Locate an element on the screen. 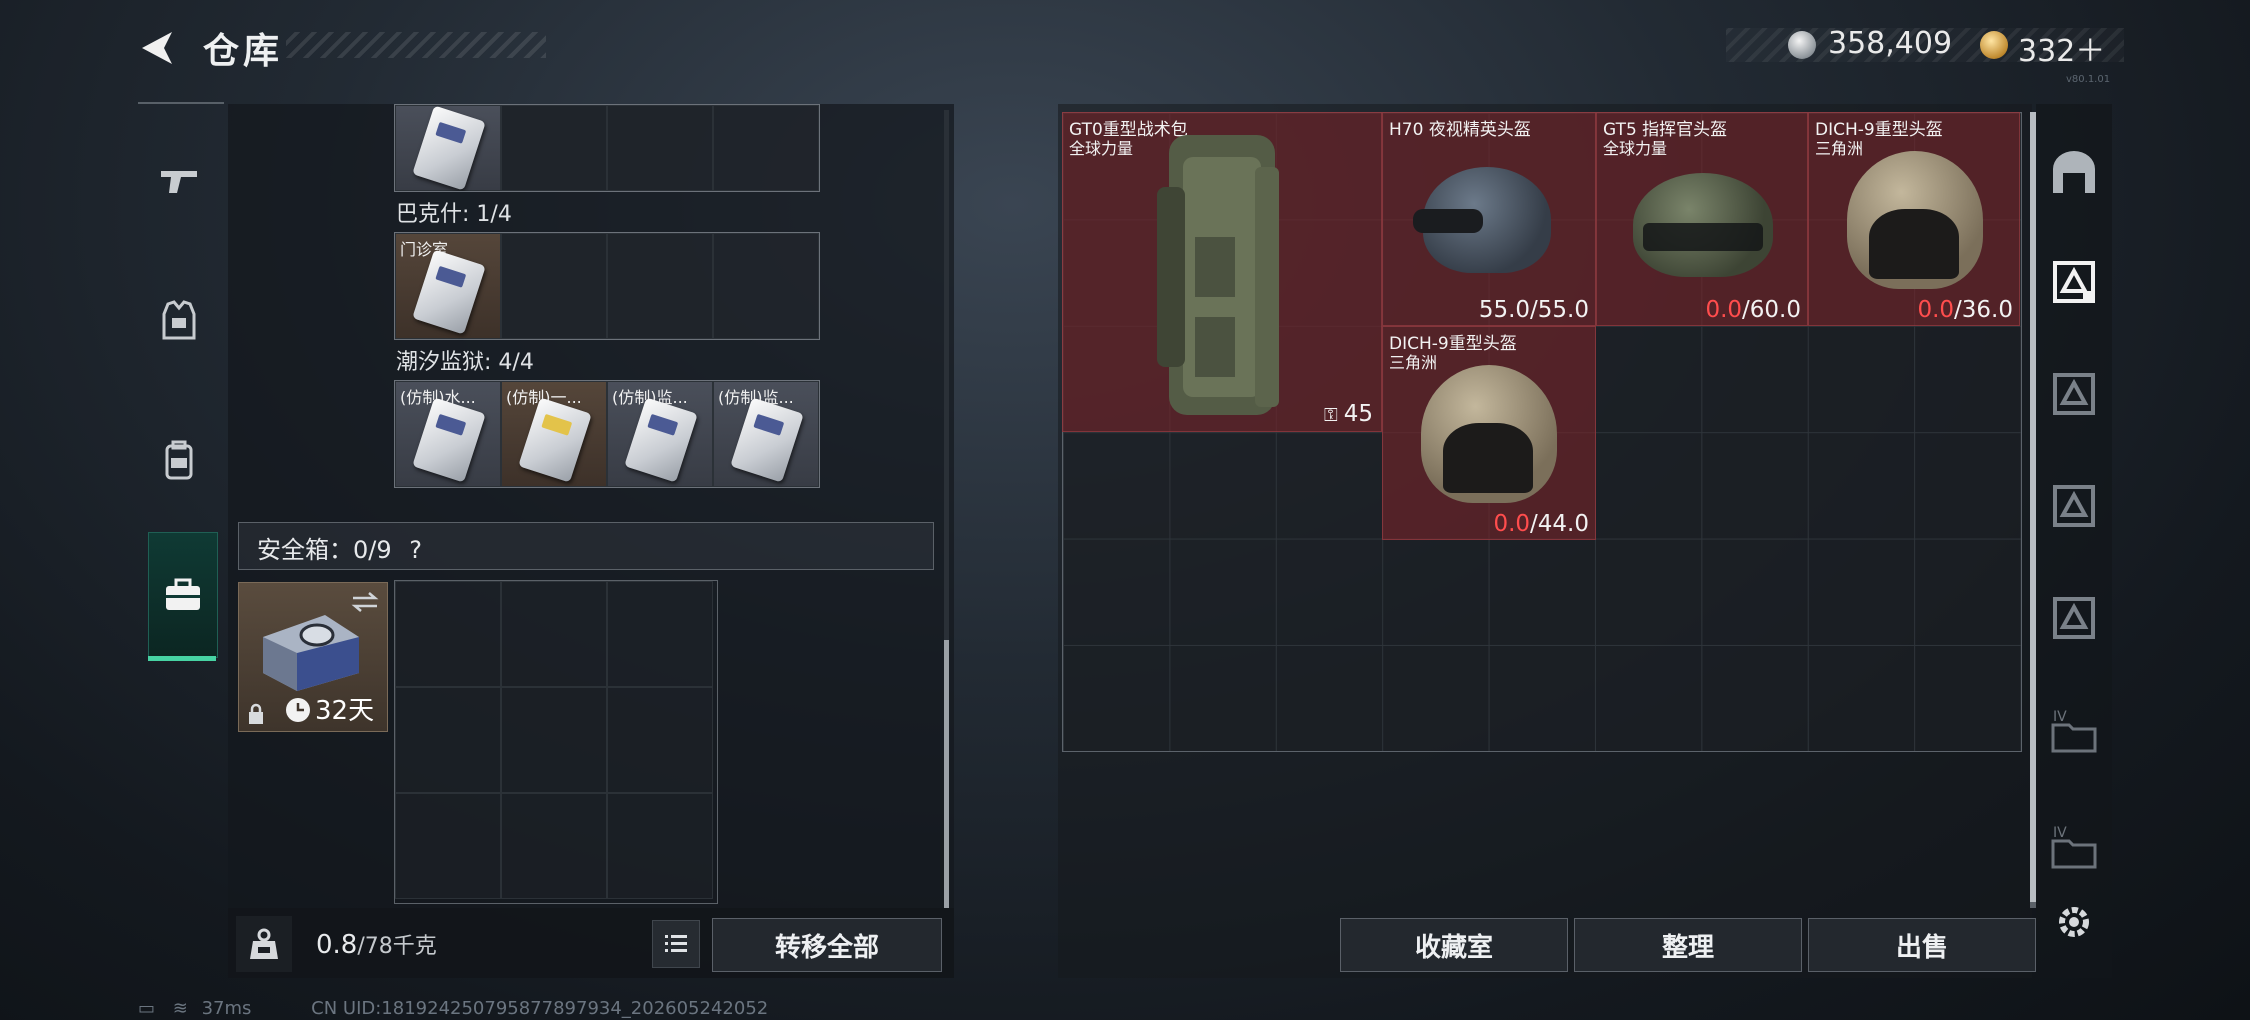 This screenshot has width=2250, height=1020. clock-icon is located at coordinates (298, 710).